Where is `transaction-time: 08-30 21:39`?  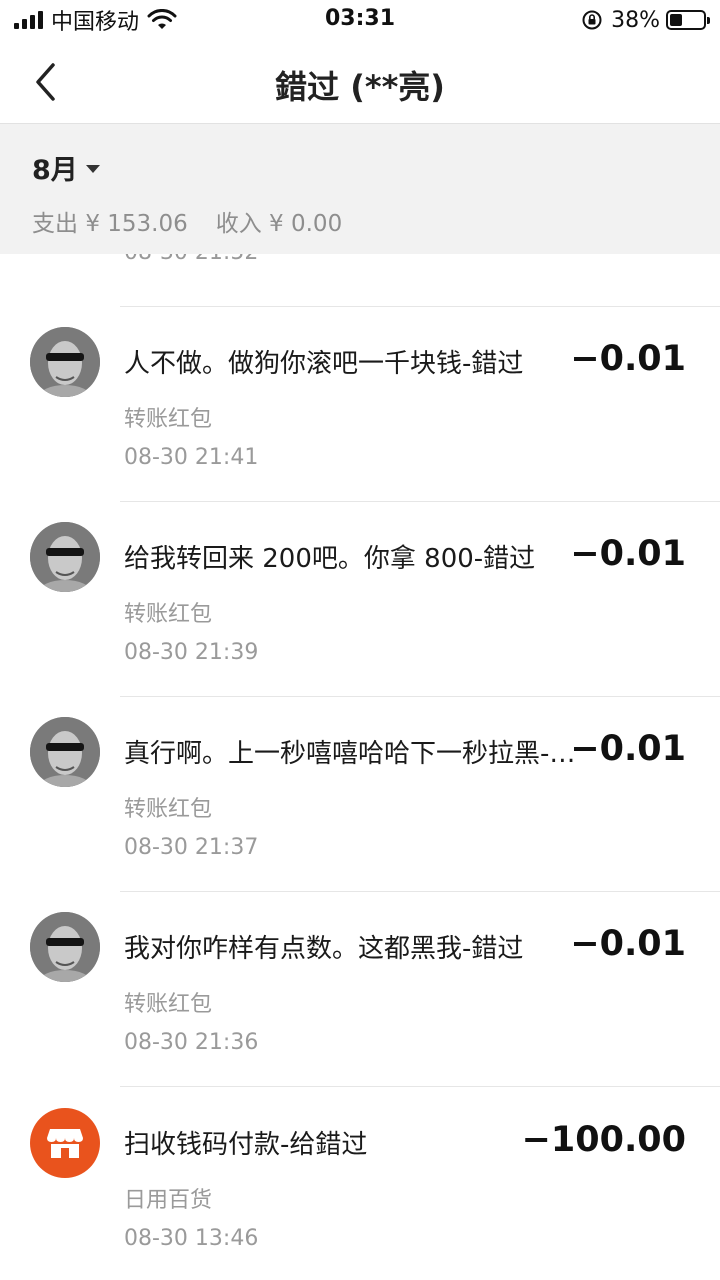
transaction-time: 08-30 21:39 is located at coordinates (191, 652).